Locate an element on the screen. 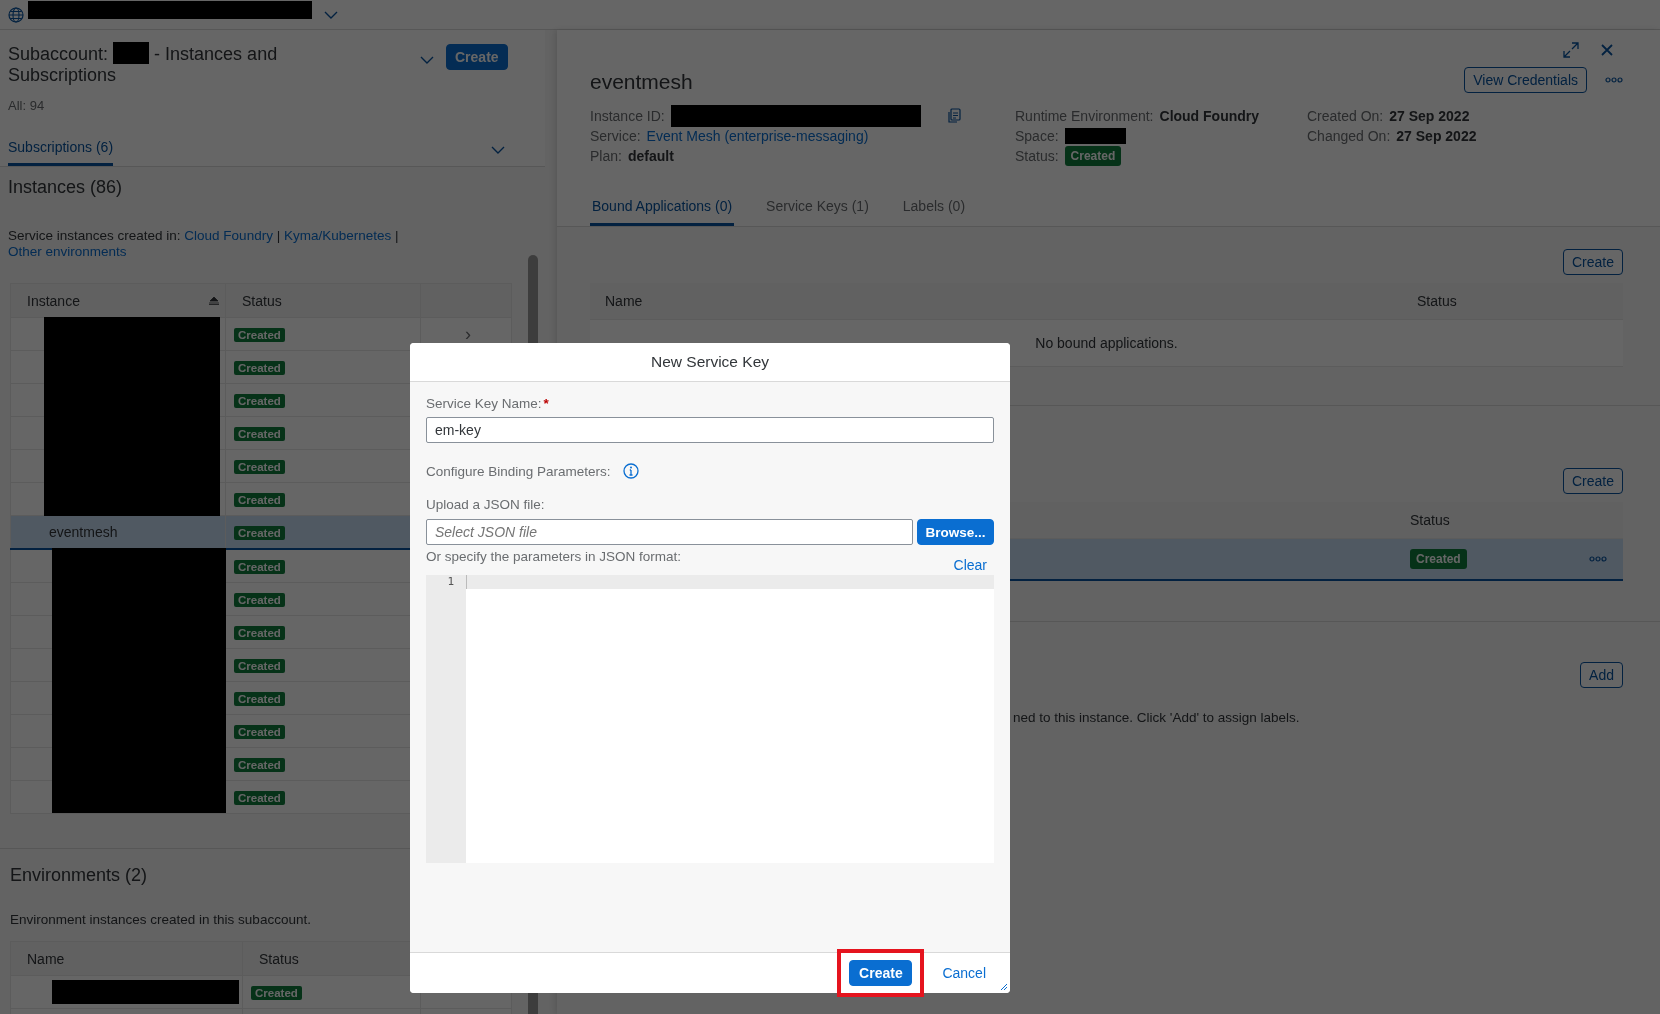 The image size is (1660, 1014). environment-link: Kyma/Kubernetes is located at coordinates (337, 235).